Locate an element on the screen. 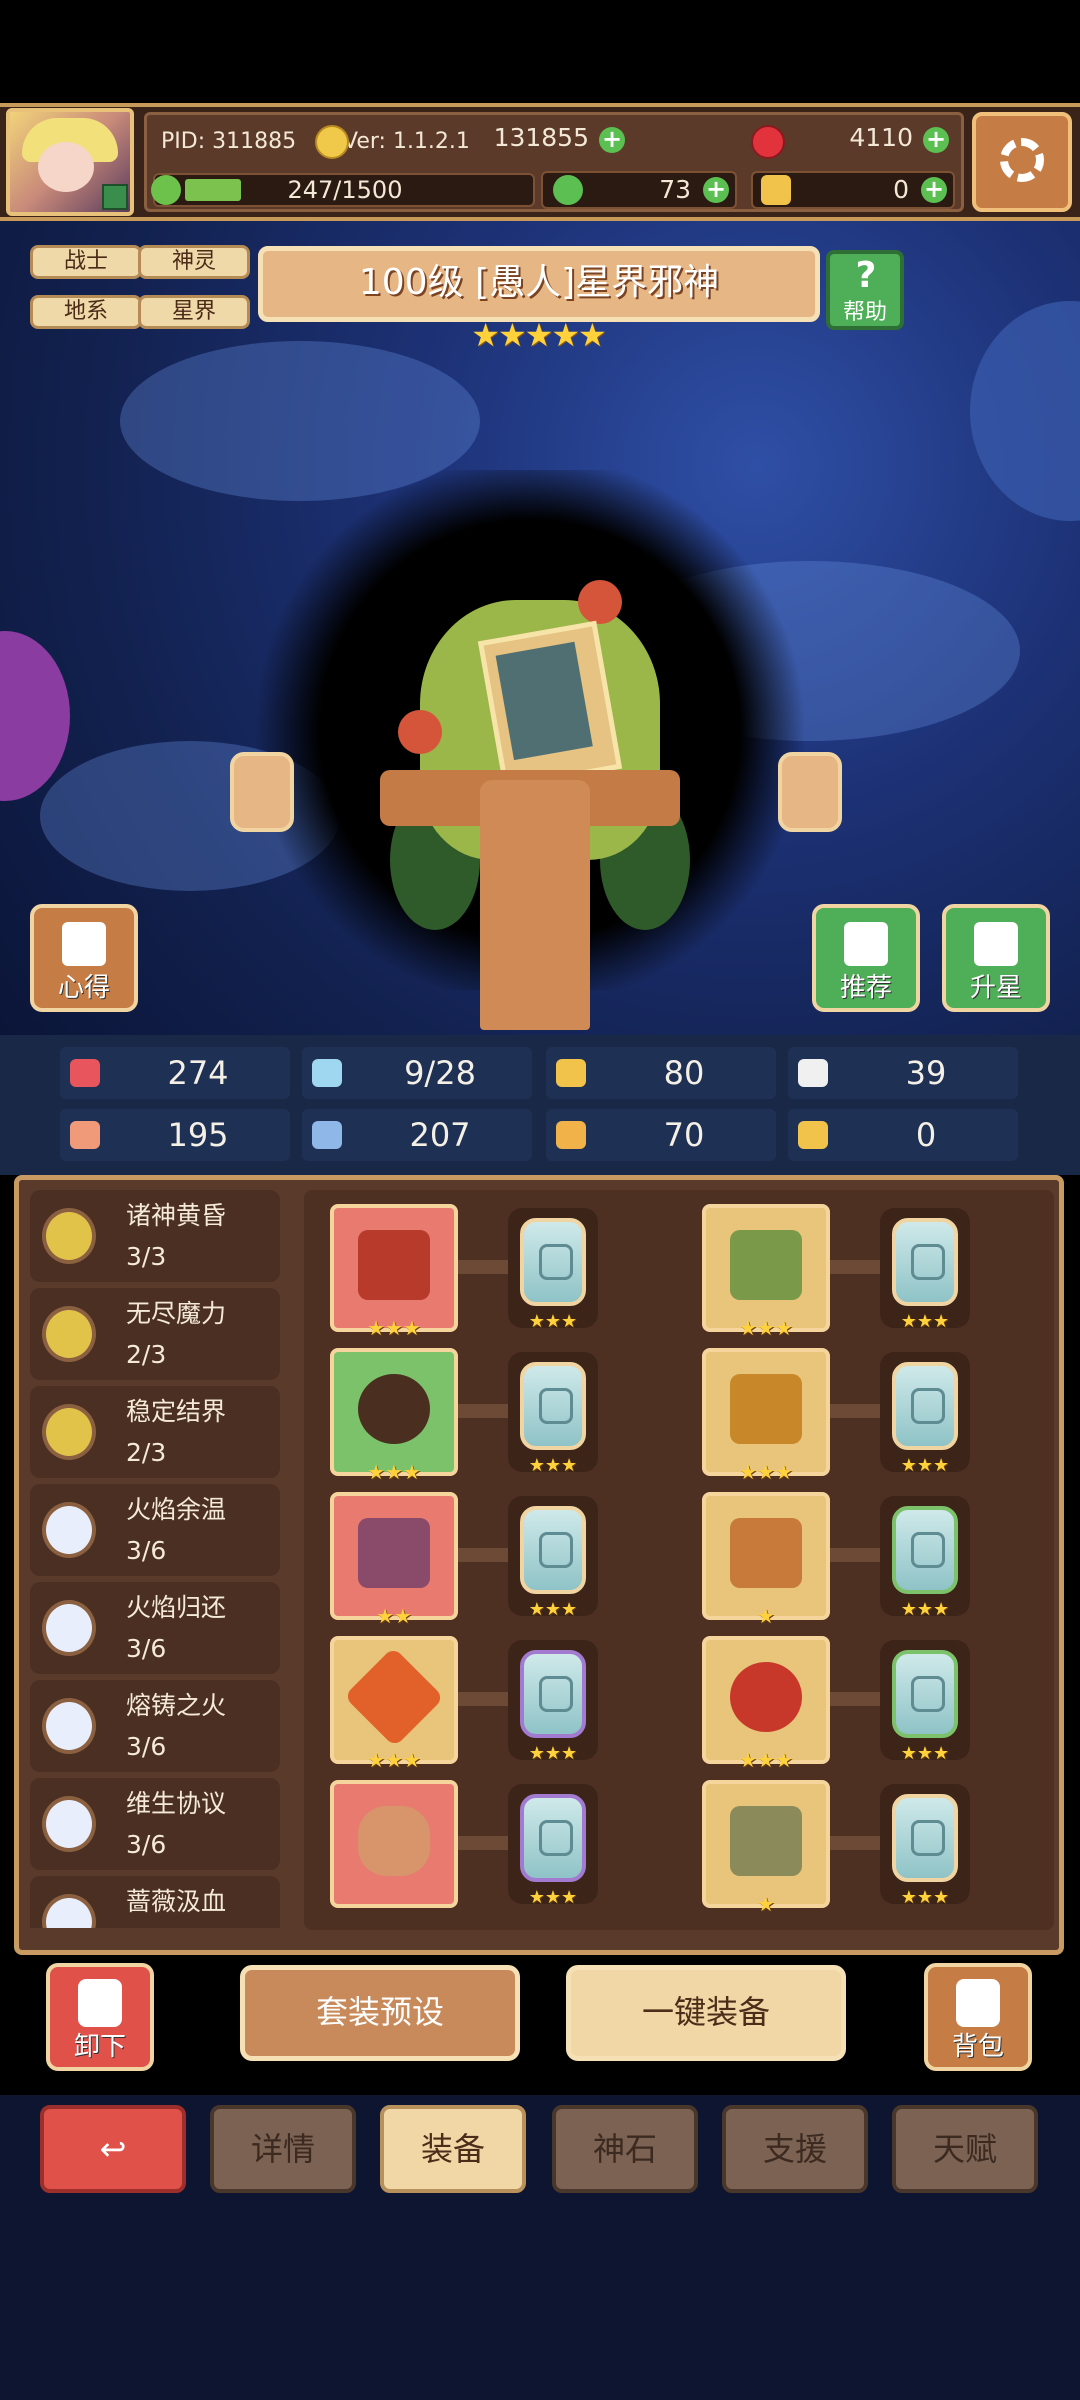 The image size is (1080, 2400). auto-equip-button: 一键装备 is located at coordinates (706, 2013).